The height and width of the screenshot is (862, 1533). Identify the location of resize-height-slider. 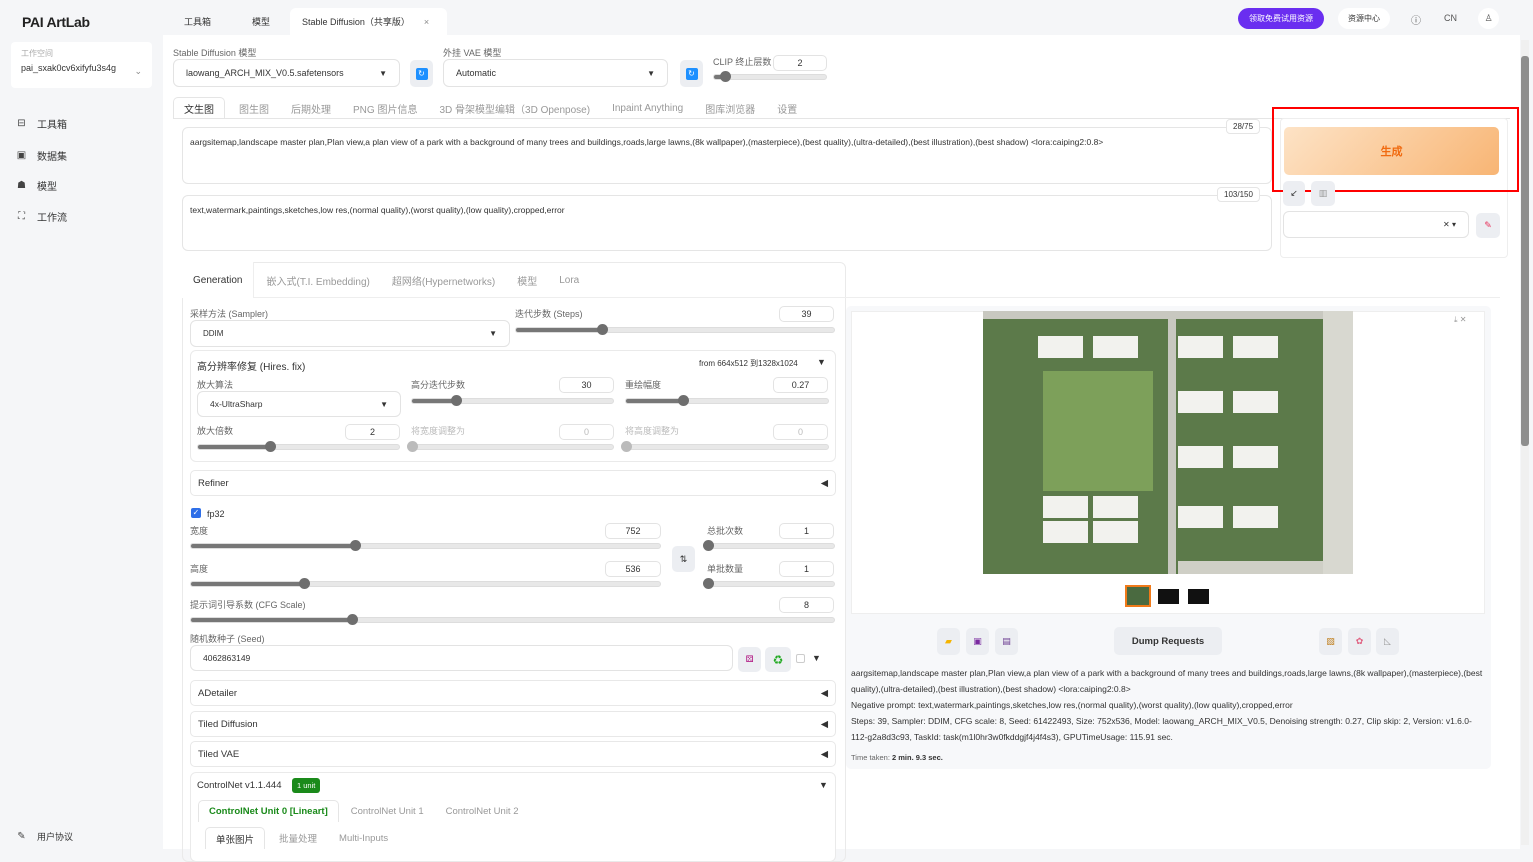
(725, 446).